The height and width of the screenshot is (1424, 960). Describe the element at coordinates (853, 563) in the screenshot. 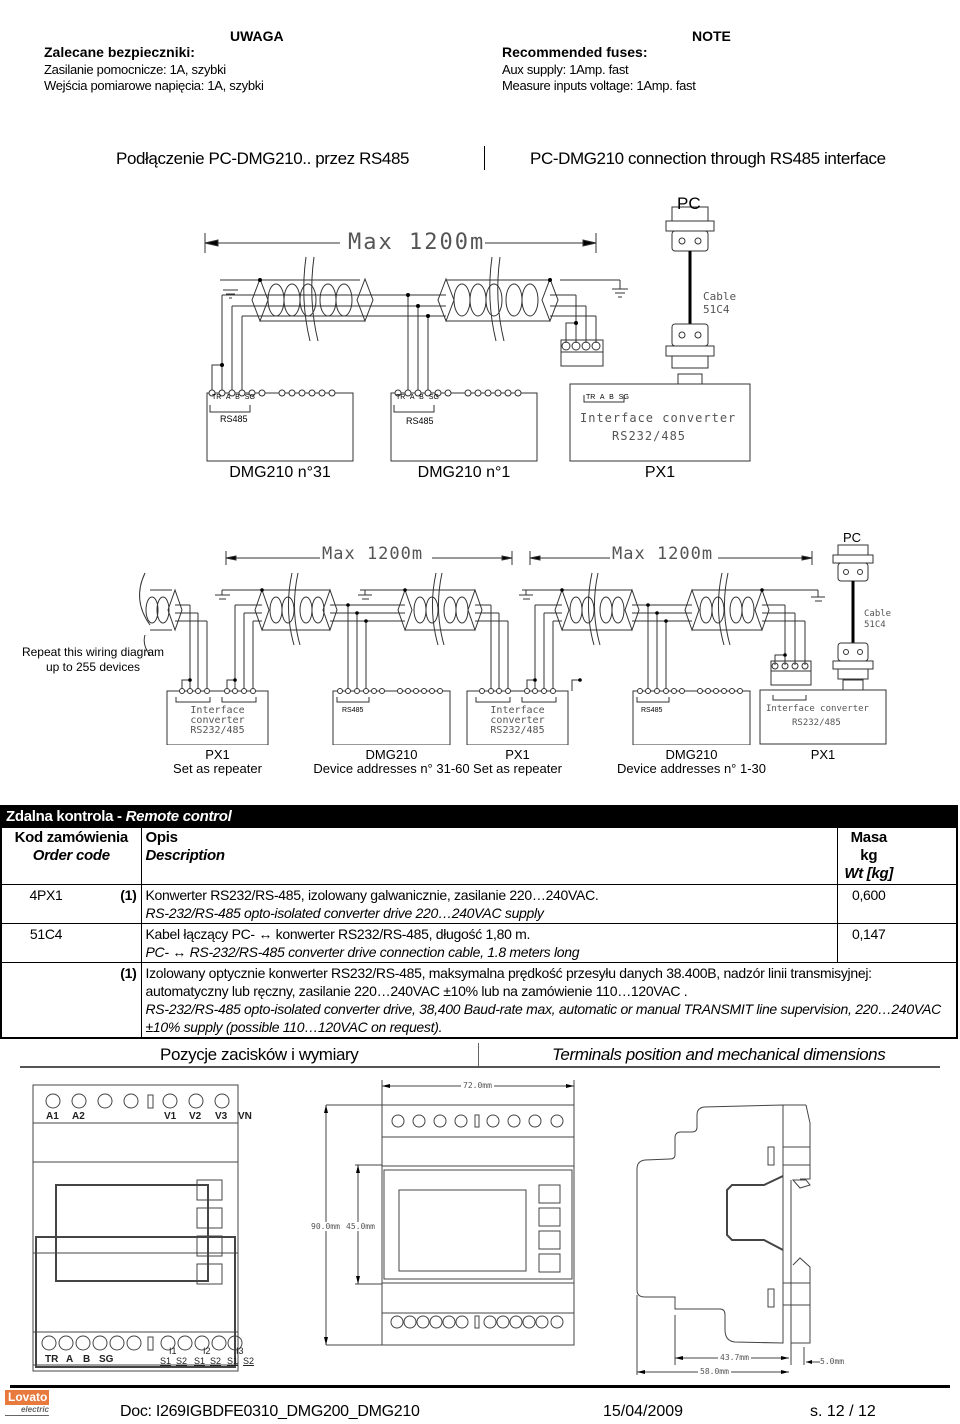

I see `db9-connector-pc-icon` at that location.